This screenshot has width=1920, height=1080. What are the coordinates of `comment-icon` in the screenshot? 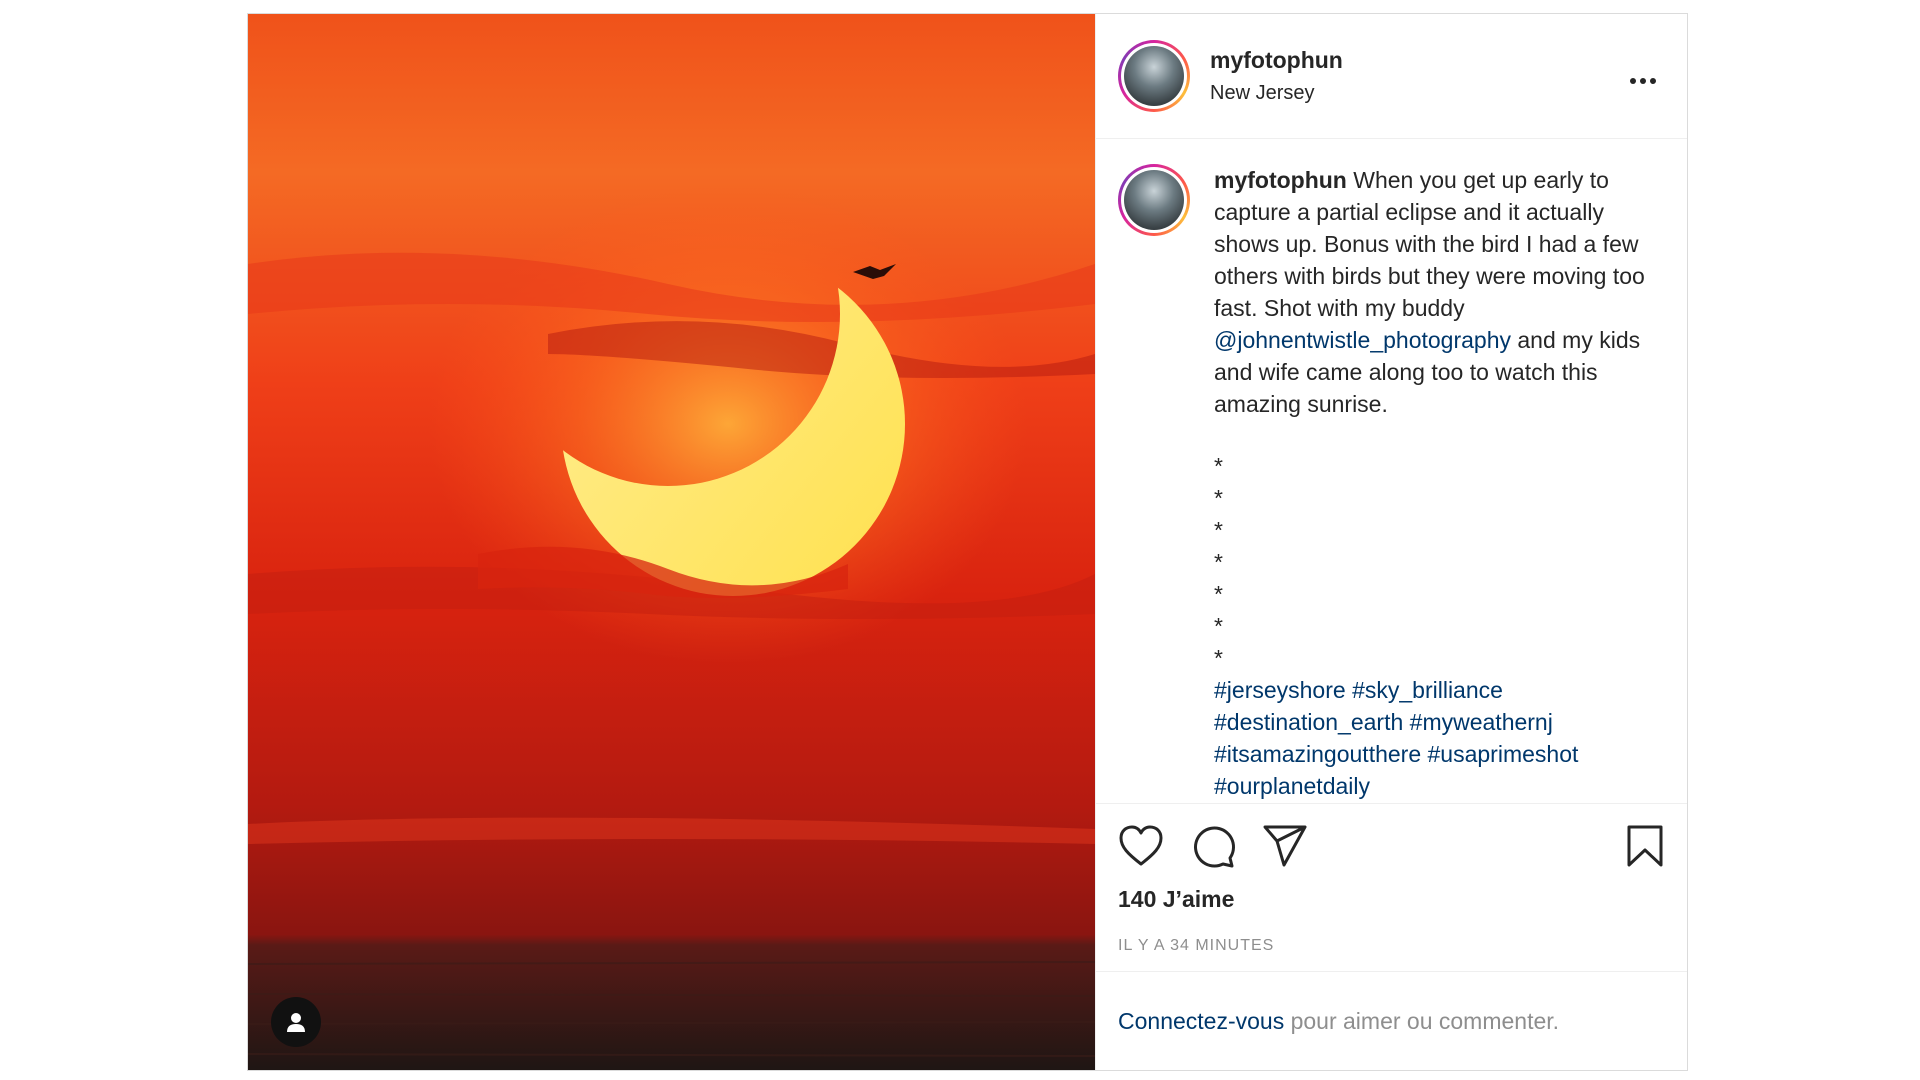 It's located at (1214, 847).